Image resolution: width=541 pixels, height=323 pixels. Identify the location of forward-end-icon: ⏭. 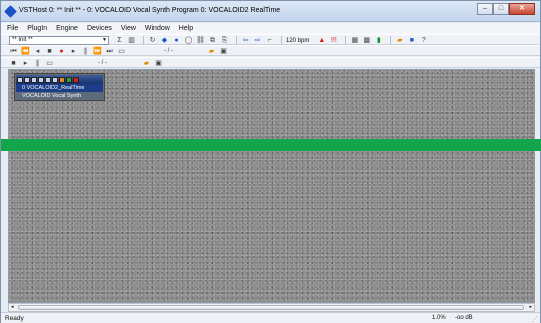
(109, 51).